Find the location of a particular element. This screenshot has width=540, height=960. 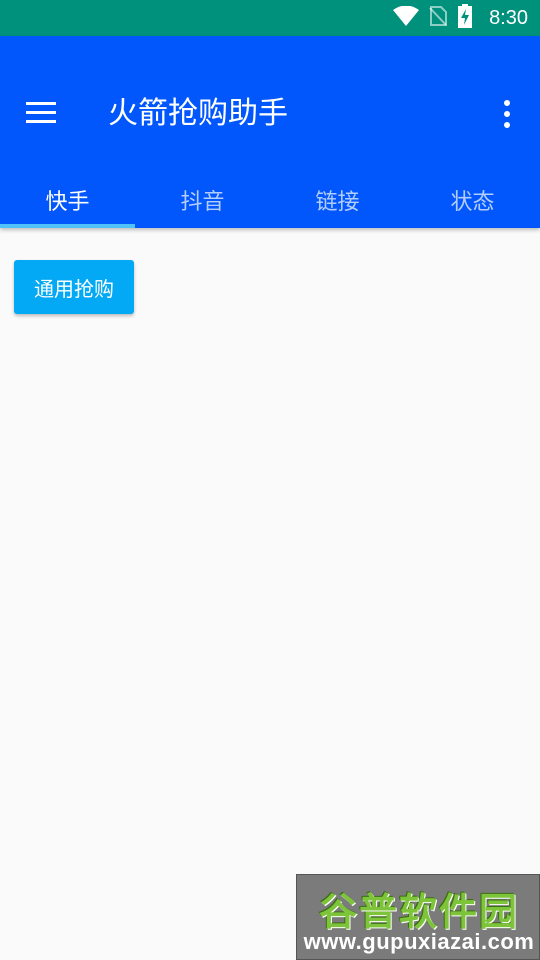

app-title: 火箭抢购助手 is located at coordinates (198, 113).